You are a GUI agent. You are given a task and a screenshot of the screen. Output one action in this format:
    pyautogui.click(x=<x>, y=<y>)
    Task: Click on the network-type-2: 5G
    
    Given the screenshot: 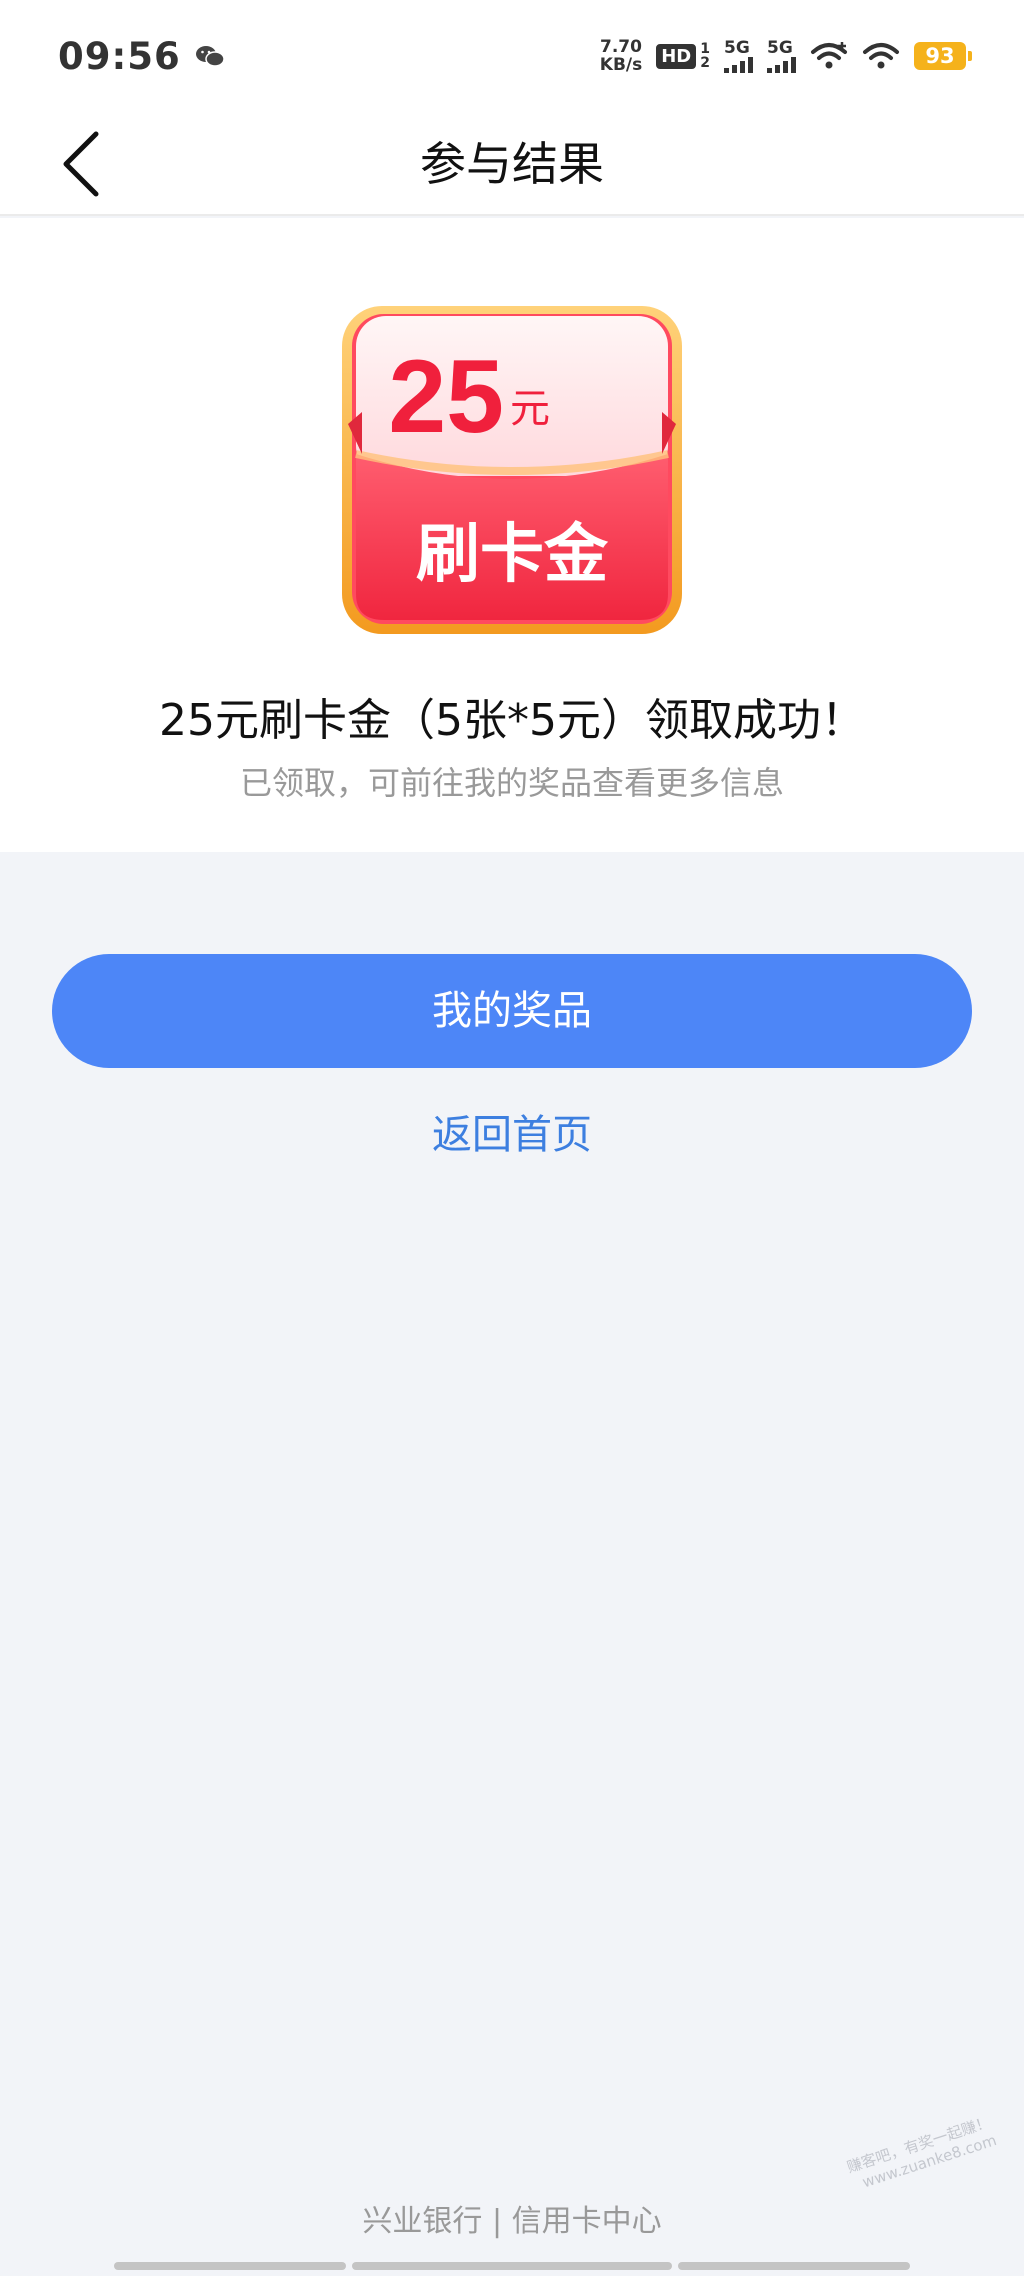 What is the action you would take?
    pyautogui.click(x=780, y=47)
    